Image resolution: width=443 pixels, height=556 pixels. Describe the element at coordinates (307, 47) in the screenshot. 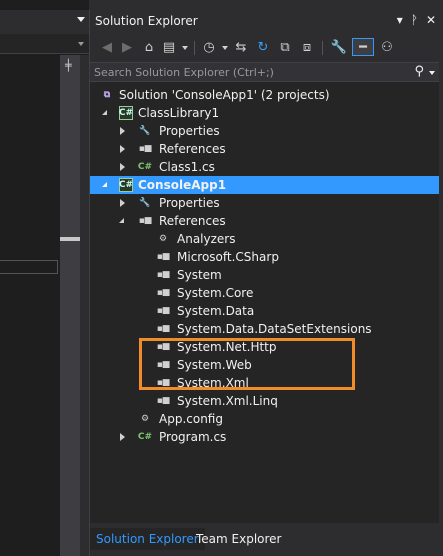

I see `show-all-files-icon: ⧈` at that location.